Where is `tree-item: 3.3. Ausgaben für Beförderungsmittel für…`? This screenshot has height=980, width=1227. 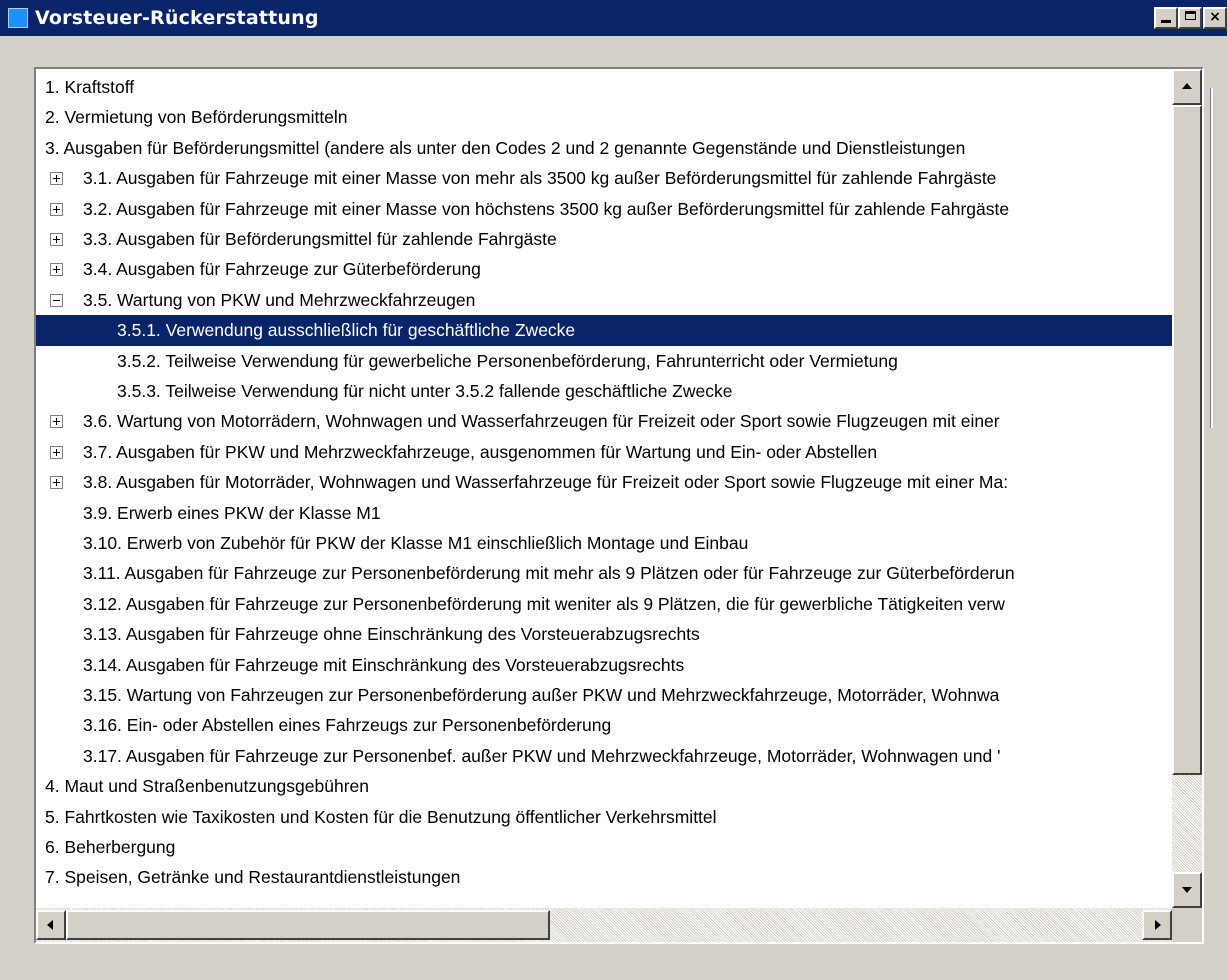
tree-item: 3.3. Ausgaben für Beförderungsmittel für… is located at coordinates (604, 239).